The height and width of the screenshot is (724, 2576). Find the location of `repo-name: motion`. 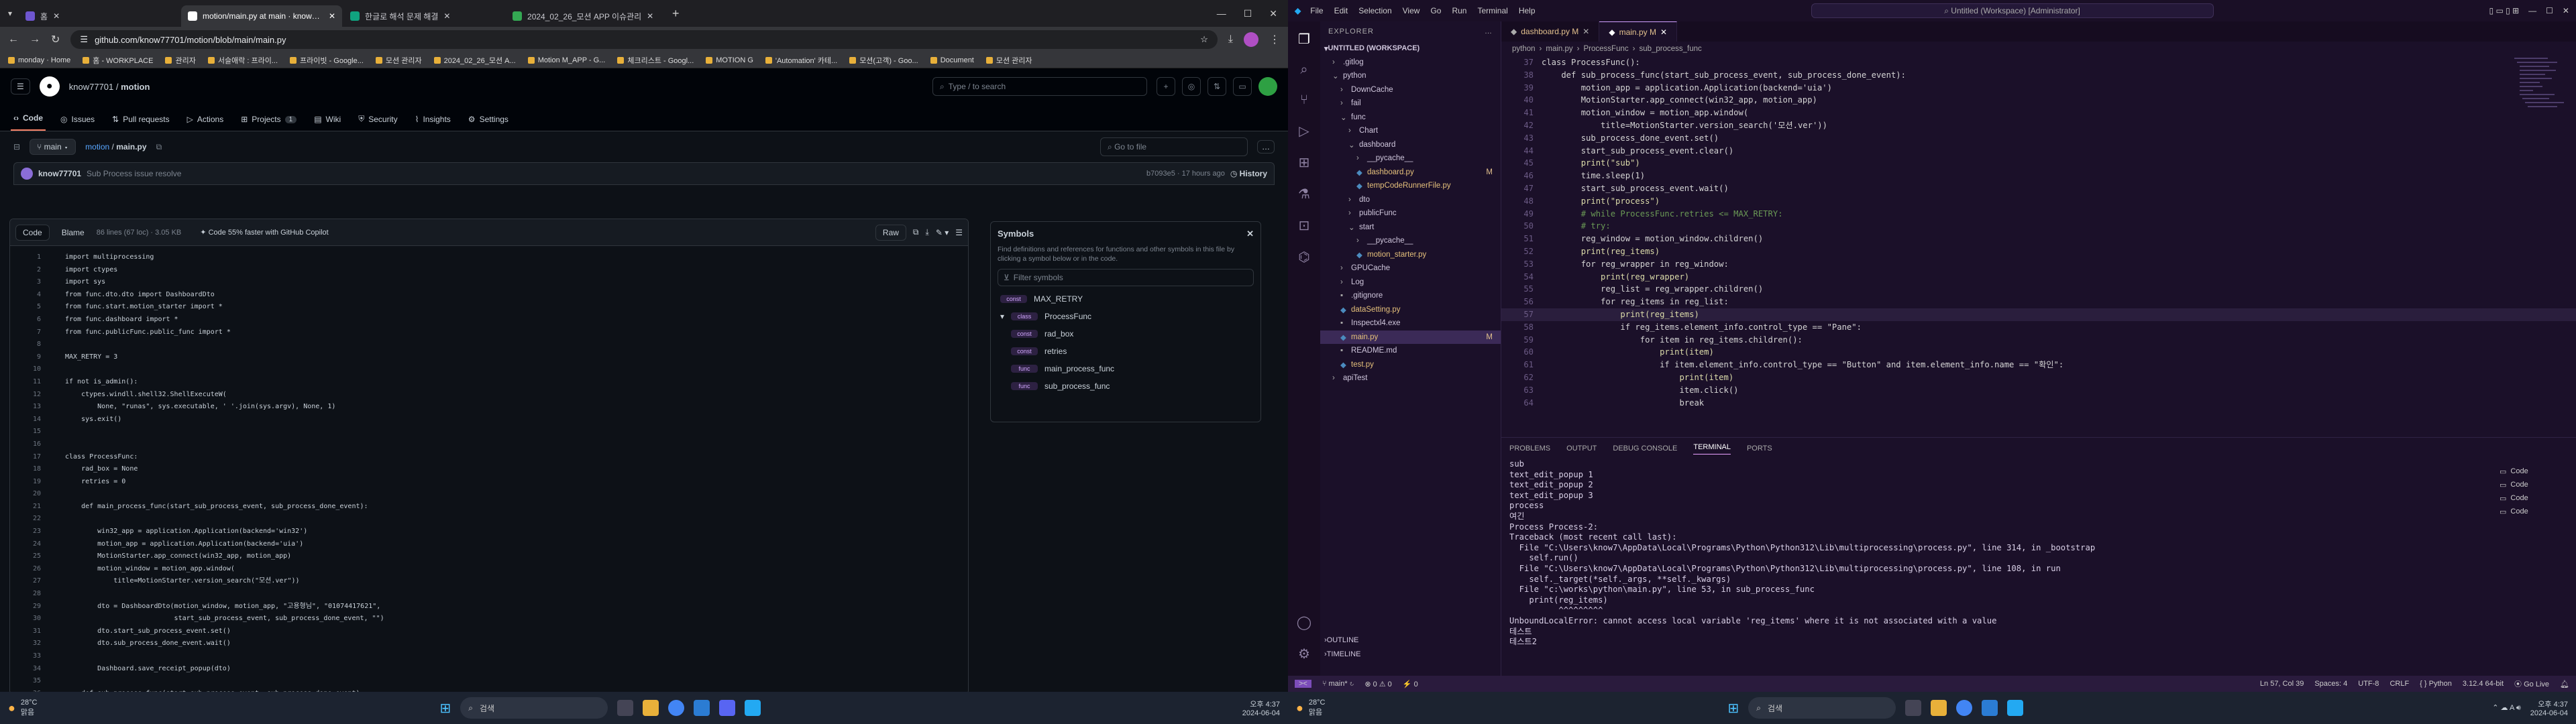

repo-name: motion is located at coordinates (135, 87).